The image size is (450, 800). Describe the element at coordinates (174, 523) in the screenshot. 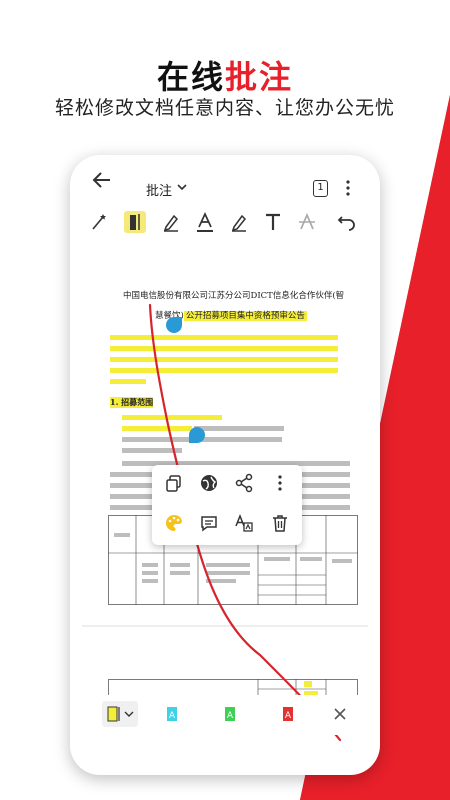

I see `color-palette-icon` at that location.